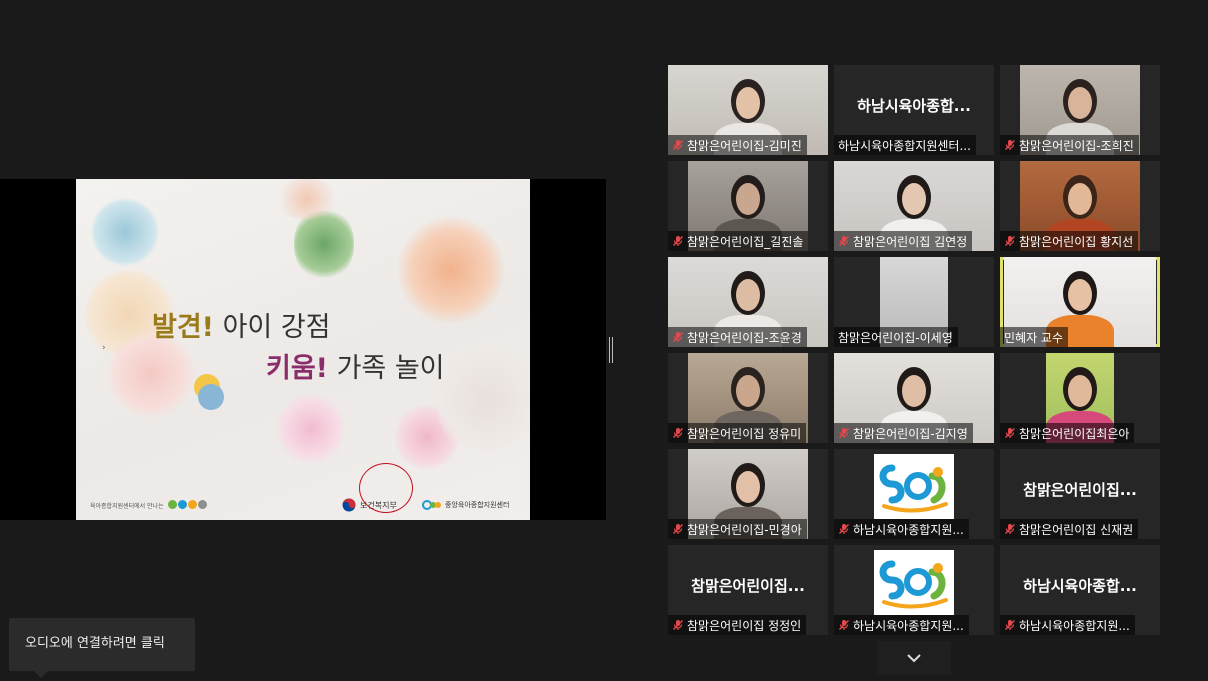 The image size is (1208, 681). I want to click on participant-name: 참맑은어린이집-민경아, so click(744, 529).